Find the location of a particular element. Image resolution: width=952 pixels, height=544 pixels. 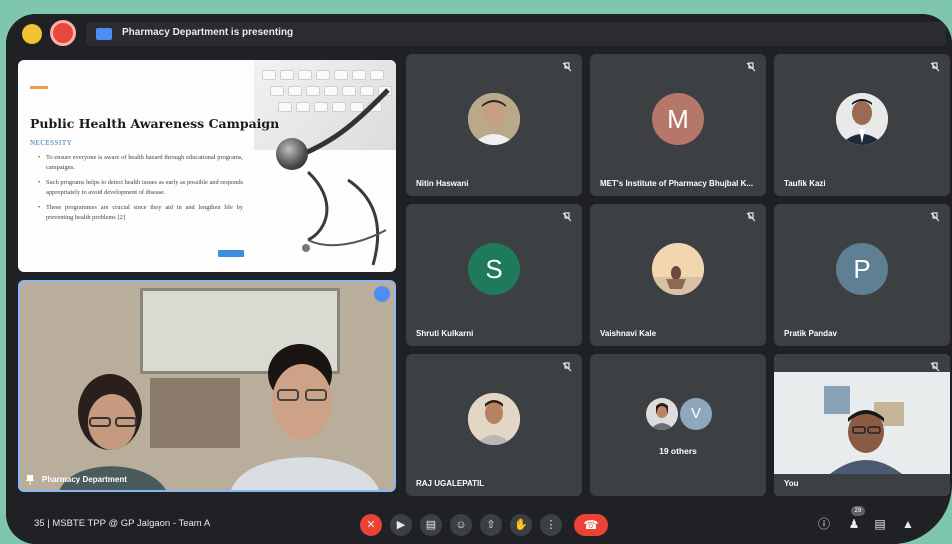

yellow-dot-icon is located at coordinates (32, 34).